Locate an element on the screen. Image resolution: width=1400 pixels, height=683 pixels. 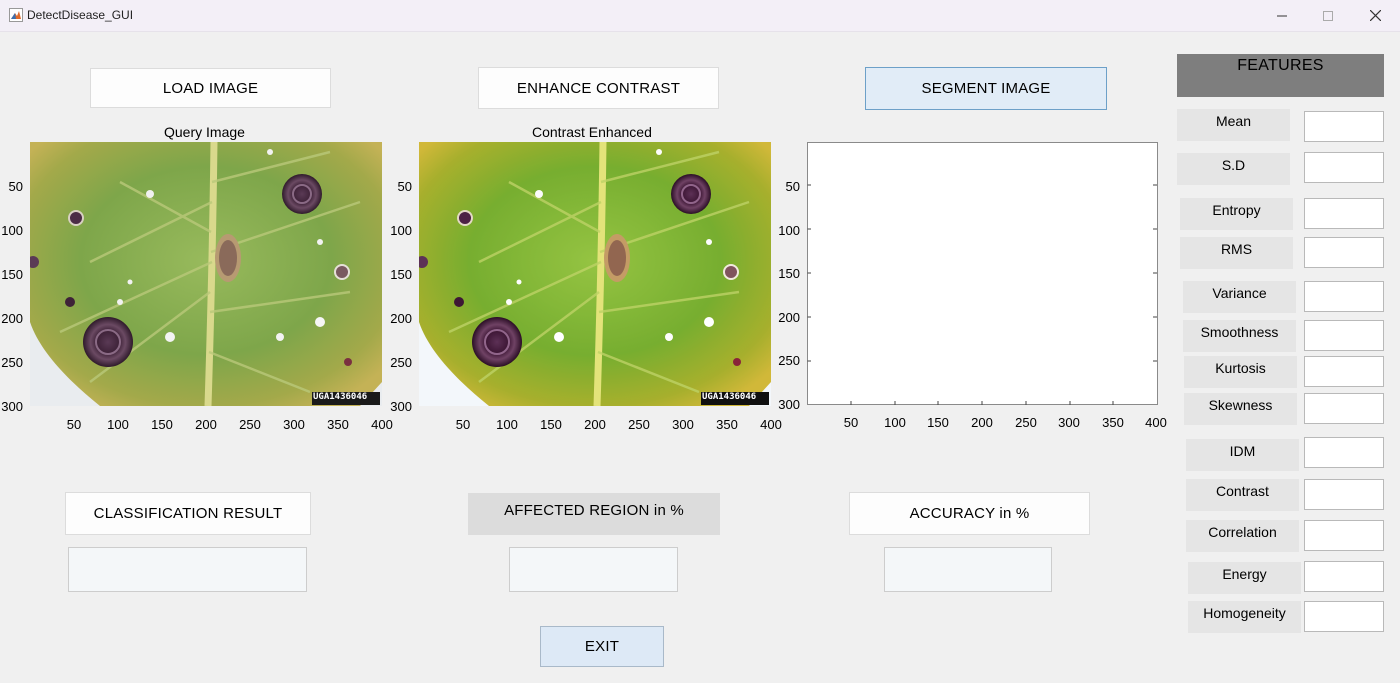
homogeneity-field is located at coordinates (1344, 616).